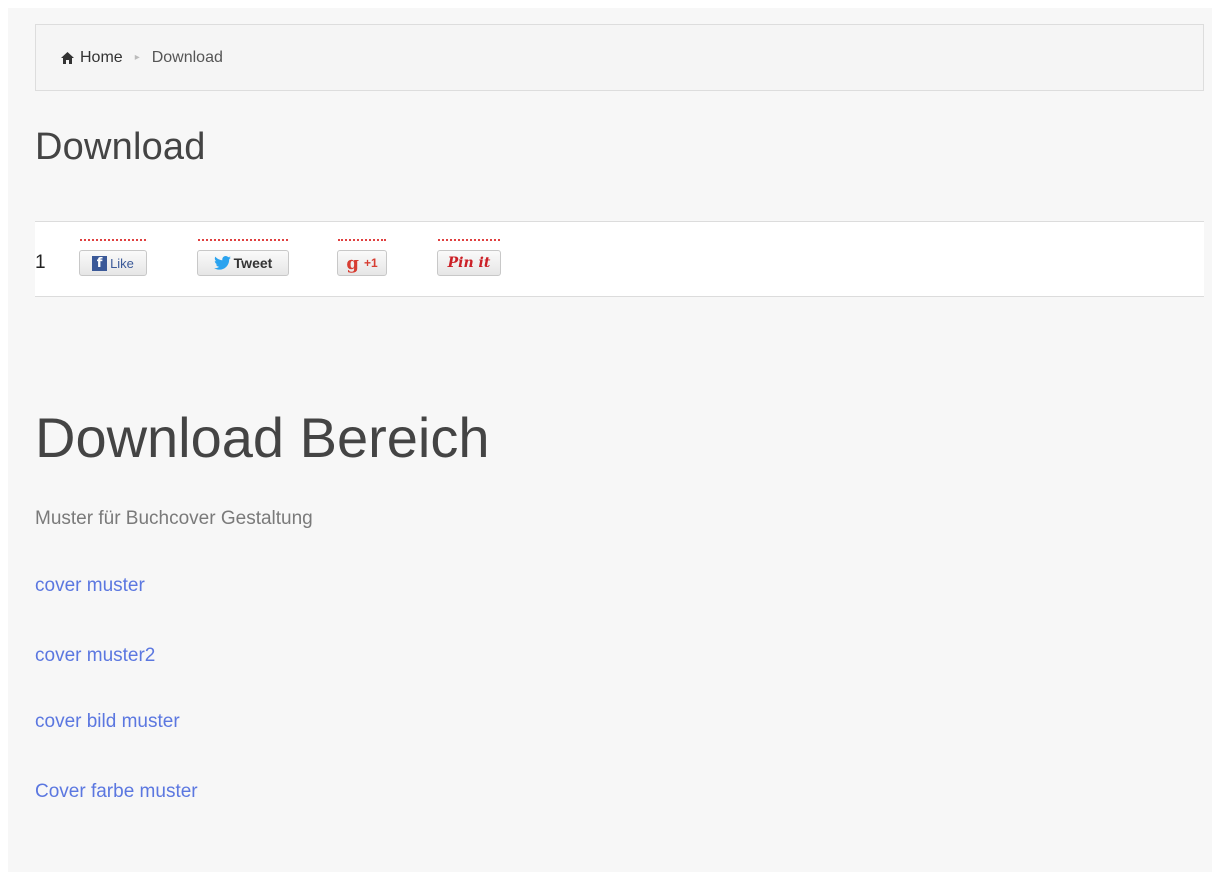 The width and height of the screenshot is (1212, 880). What do you see at coordinates (174, 518) in the screenshot?
I see `section-subtitle: Muster für Buchcover Gestaltung` at bounding box center [174, 518].